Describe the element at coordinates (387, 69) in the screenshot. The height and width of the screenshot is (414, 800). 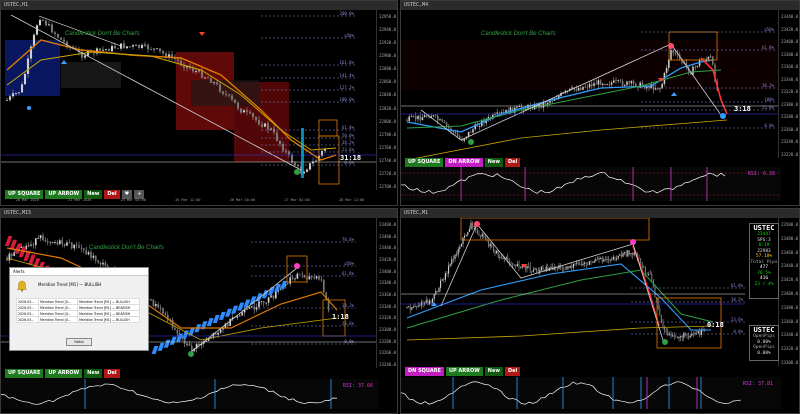
I see `price-tick: 22880.0` at that location.